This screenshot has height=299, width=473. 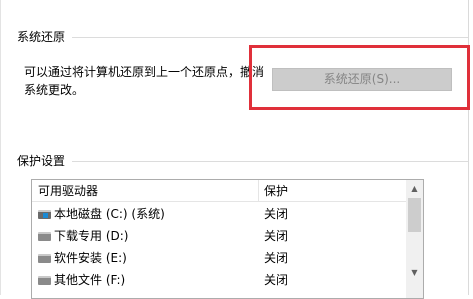 I want to click on description-line-2: 系统更改。, so click(x=54, y=90).